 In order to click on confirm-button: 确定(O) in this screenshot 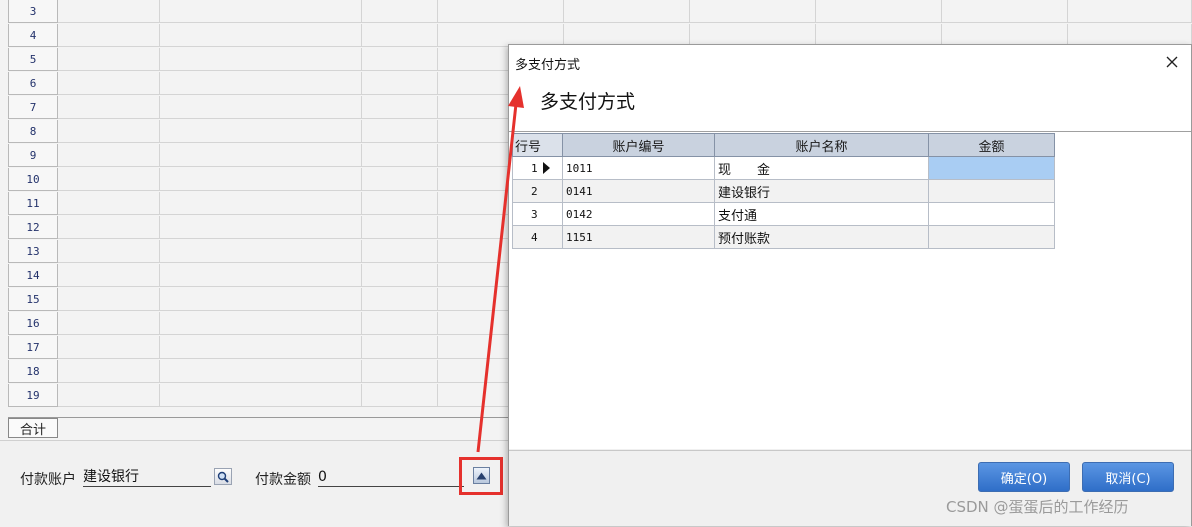, I will do `click(1024, 477)`.